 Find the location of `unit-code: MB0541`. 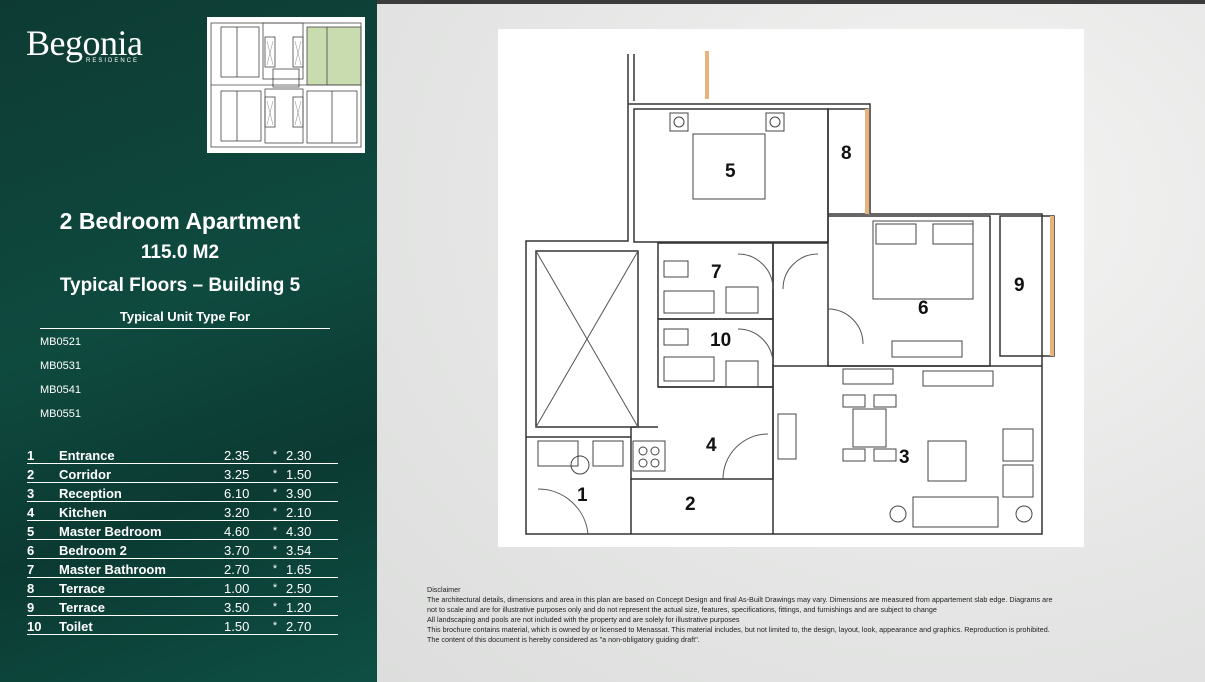

unit-code: MB0541 is located at coordinates (60, 390).